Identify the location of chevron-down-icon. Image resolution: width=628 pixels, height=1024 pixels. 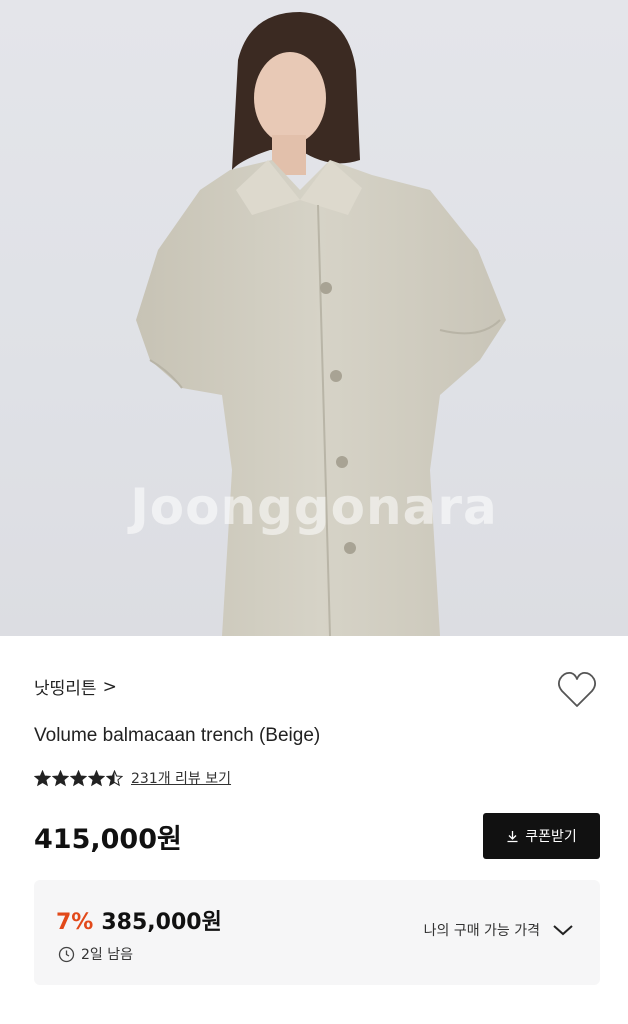
(563, 930).